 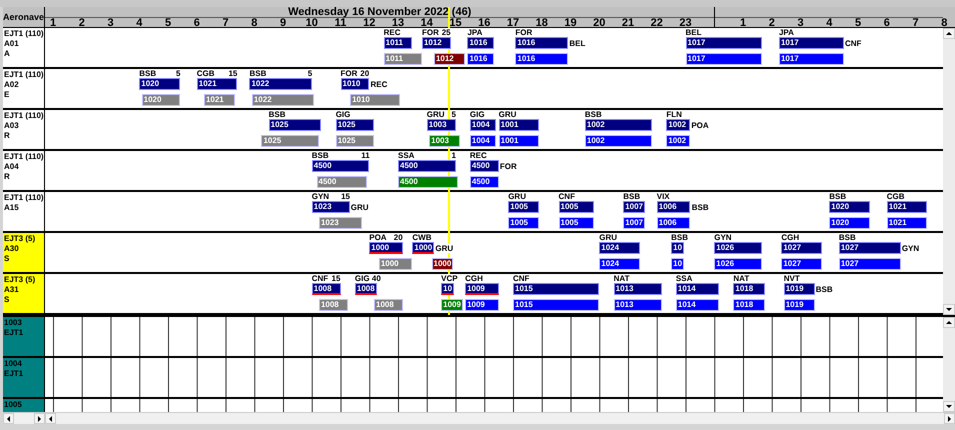 What do you see at coordinates (369, 23) in the screenshot?
I see `hour-label: 12` at bounding box center [369, 23].